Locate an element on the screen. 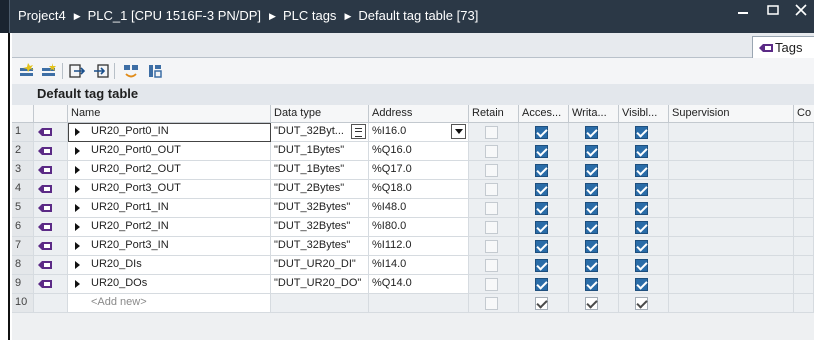  breadcrumb-plc: PLC_1 [CPU 1516F-3 PN/DP] is located at coordinates (174, 15).